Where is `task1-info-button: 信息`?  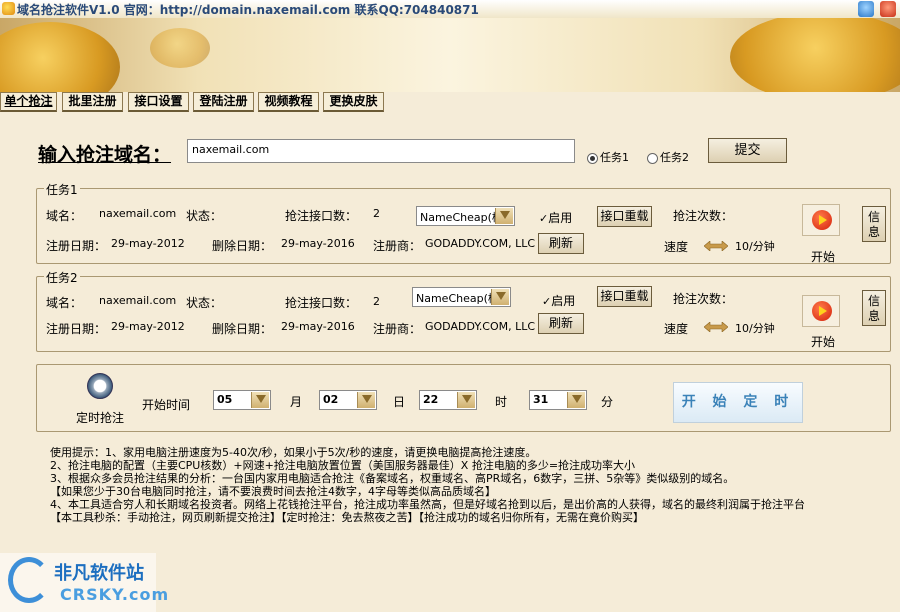 task1-info-button: 信息 is located at coordinates (874, 224).